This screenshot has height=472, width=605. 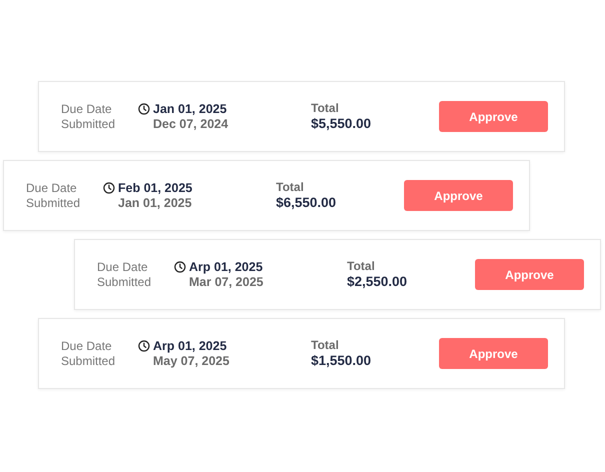 What do you see at coordinates (341, 361) in the screenshot?
I see `total-amount: $1,550.00` at bounding box center [341, 361].